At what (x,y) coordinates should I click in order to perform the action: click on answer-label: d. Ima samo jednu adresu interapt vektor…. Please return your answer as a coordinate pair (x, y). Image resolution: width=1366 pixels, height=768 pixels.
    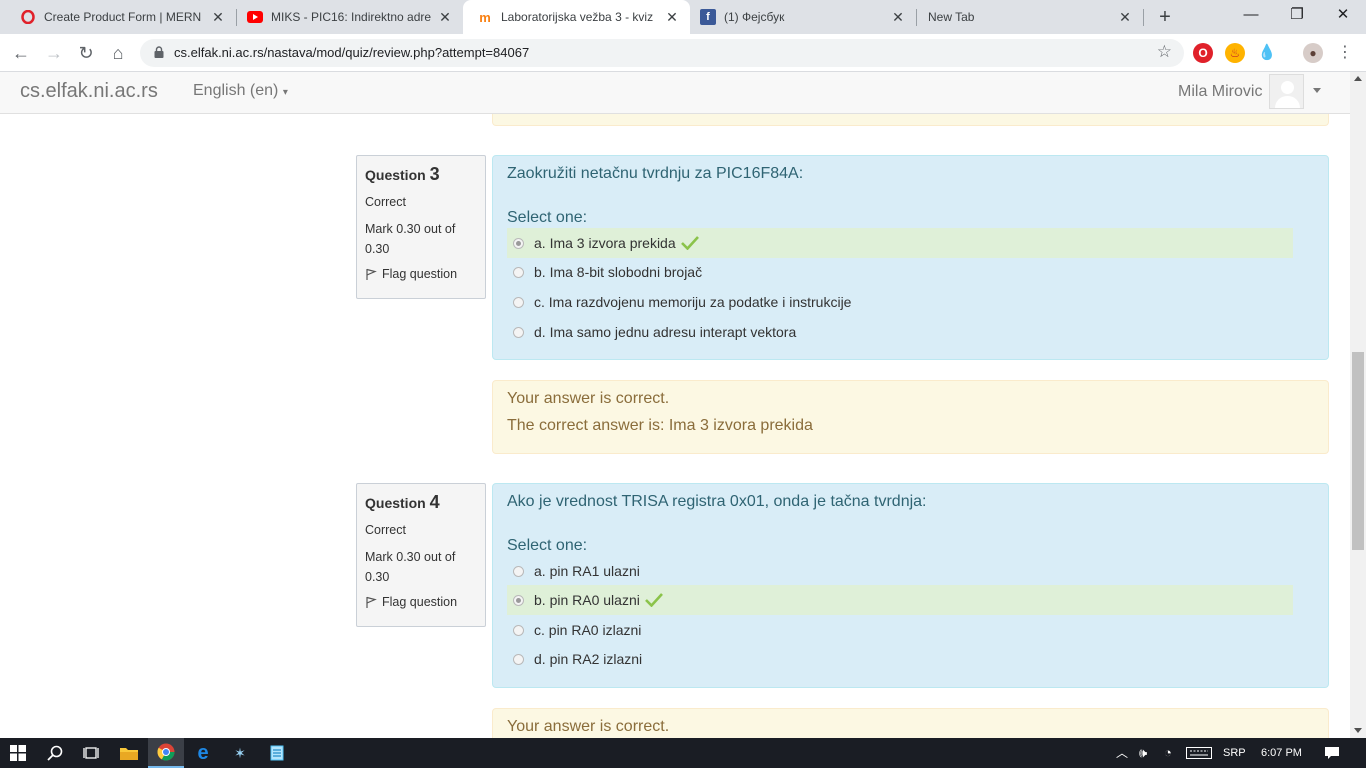
    Looking at the image, I should click on (665, 332).